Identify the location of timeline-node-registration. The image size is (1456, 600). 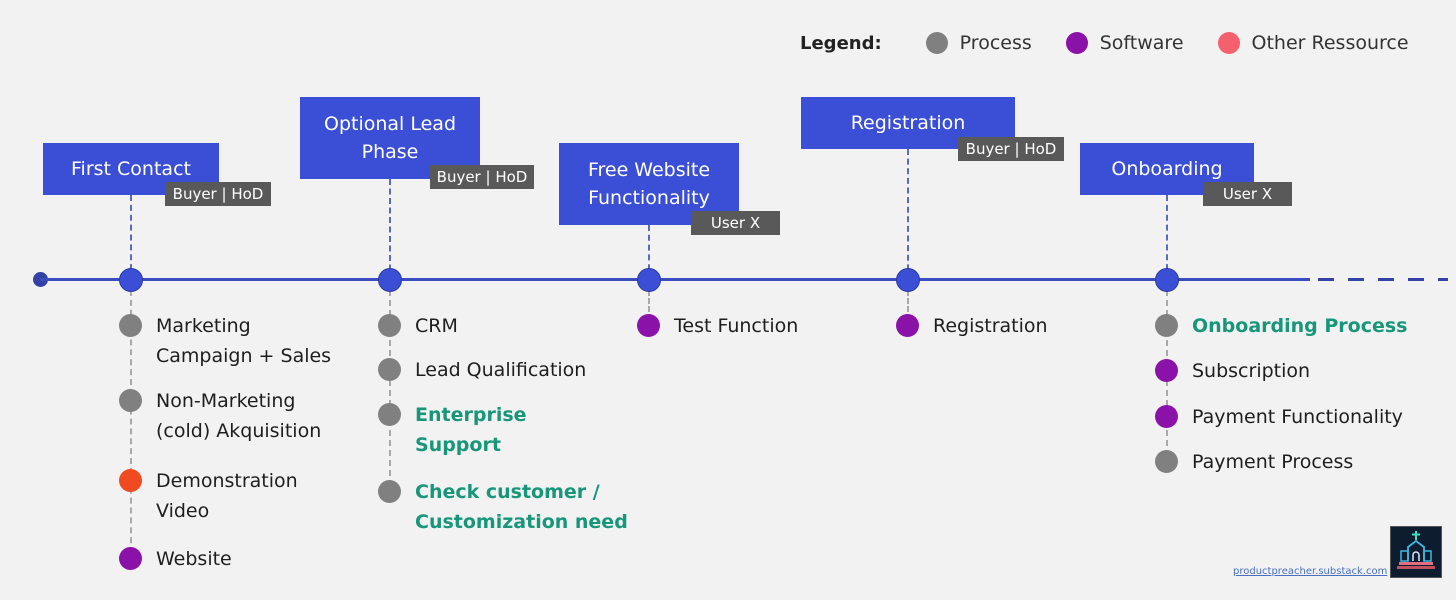
(908, 280).